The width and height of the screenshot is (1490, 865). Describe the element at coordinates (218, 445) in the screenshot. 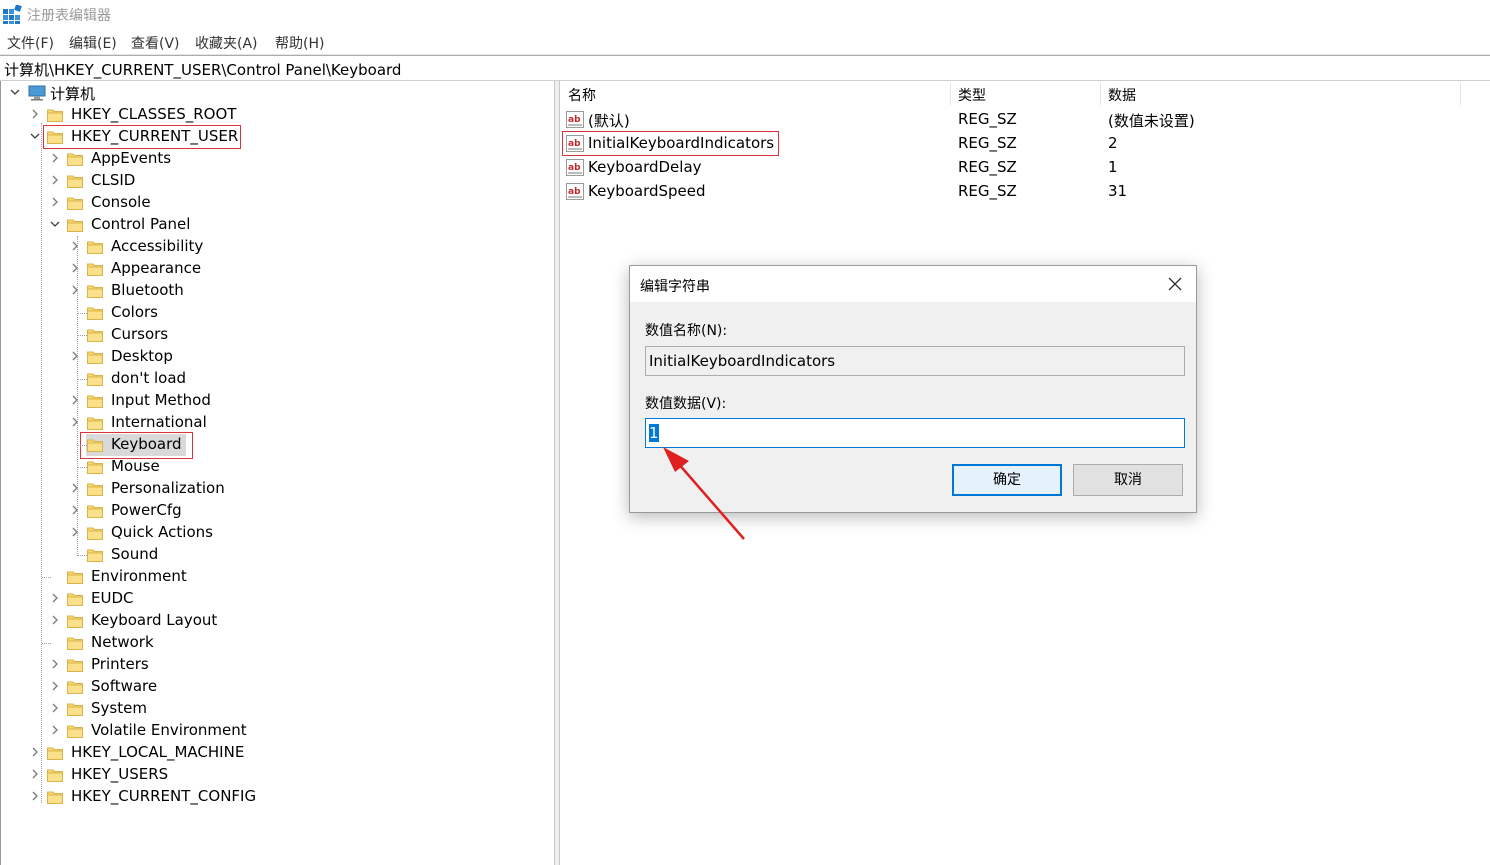

I see `tree-item-keyboard: Keyboard` at that location.